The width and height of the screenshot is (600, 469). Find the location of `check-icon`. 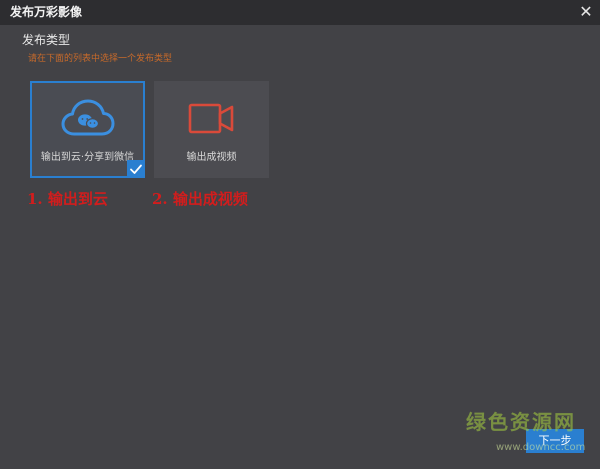

check-icon is located at coordinates (136, 169).